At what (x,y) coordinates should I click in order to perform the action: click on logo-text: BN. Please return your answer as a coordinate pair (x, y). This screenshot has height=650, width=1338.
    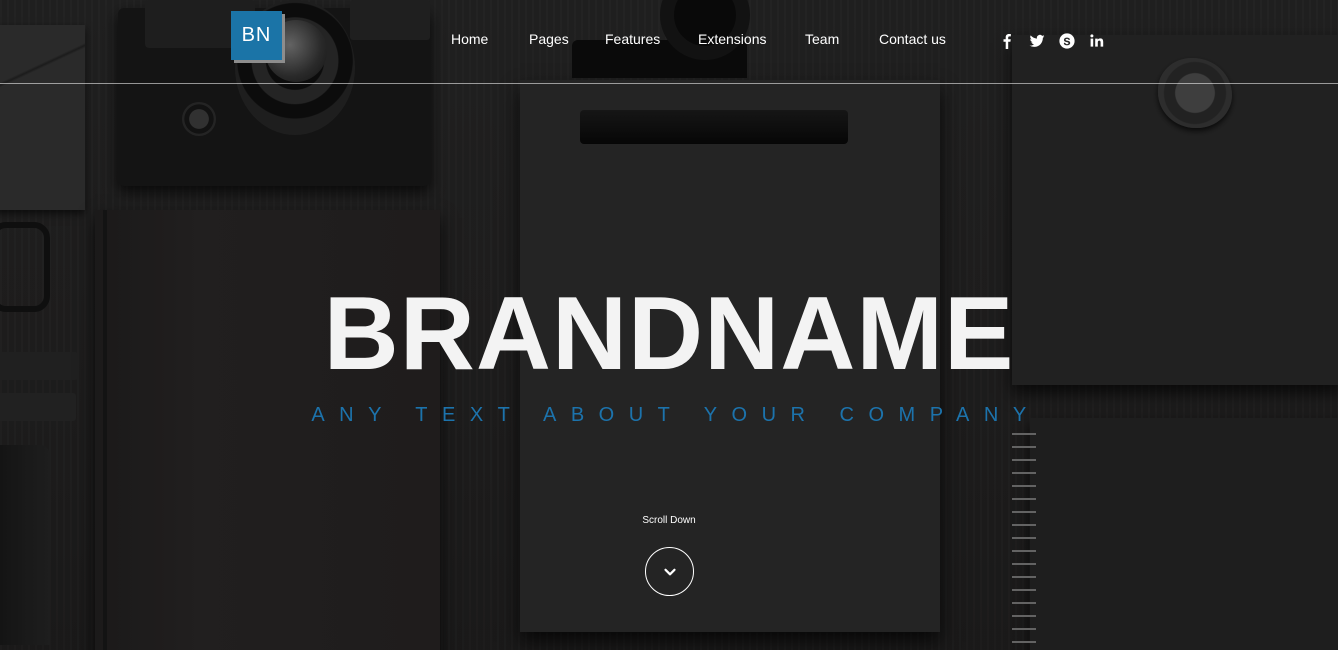
    Looking at the image, I should click on (256, 35).